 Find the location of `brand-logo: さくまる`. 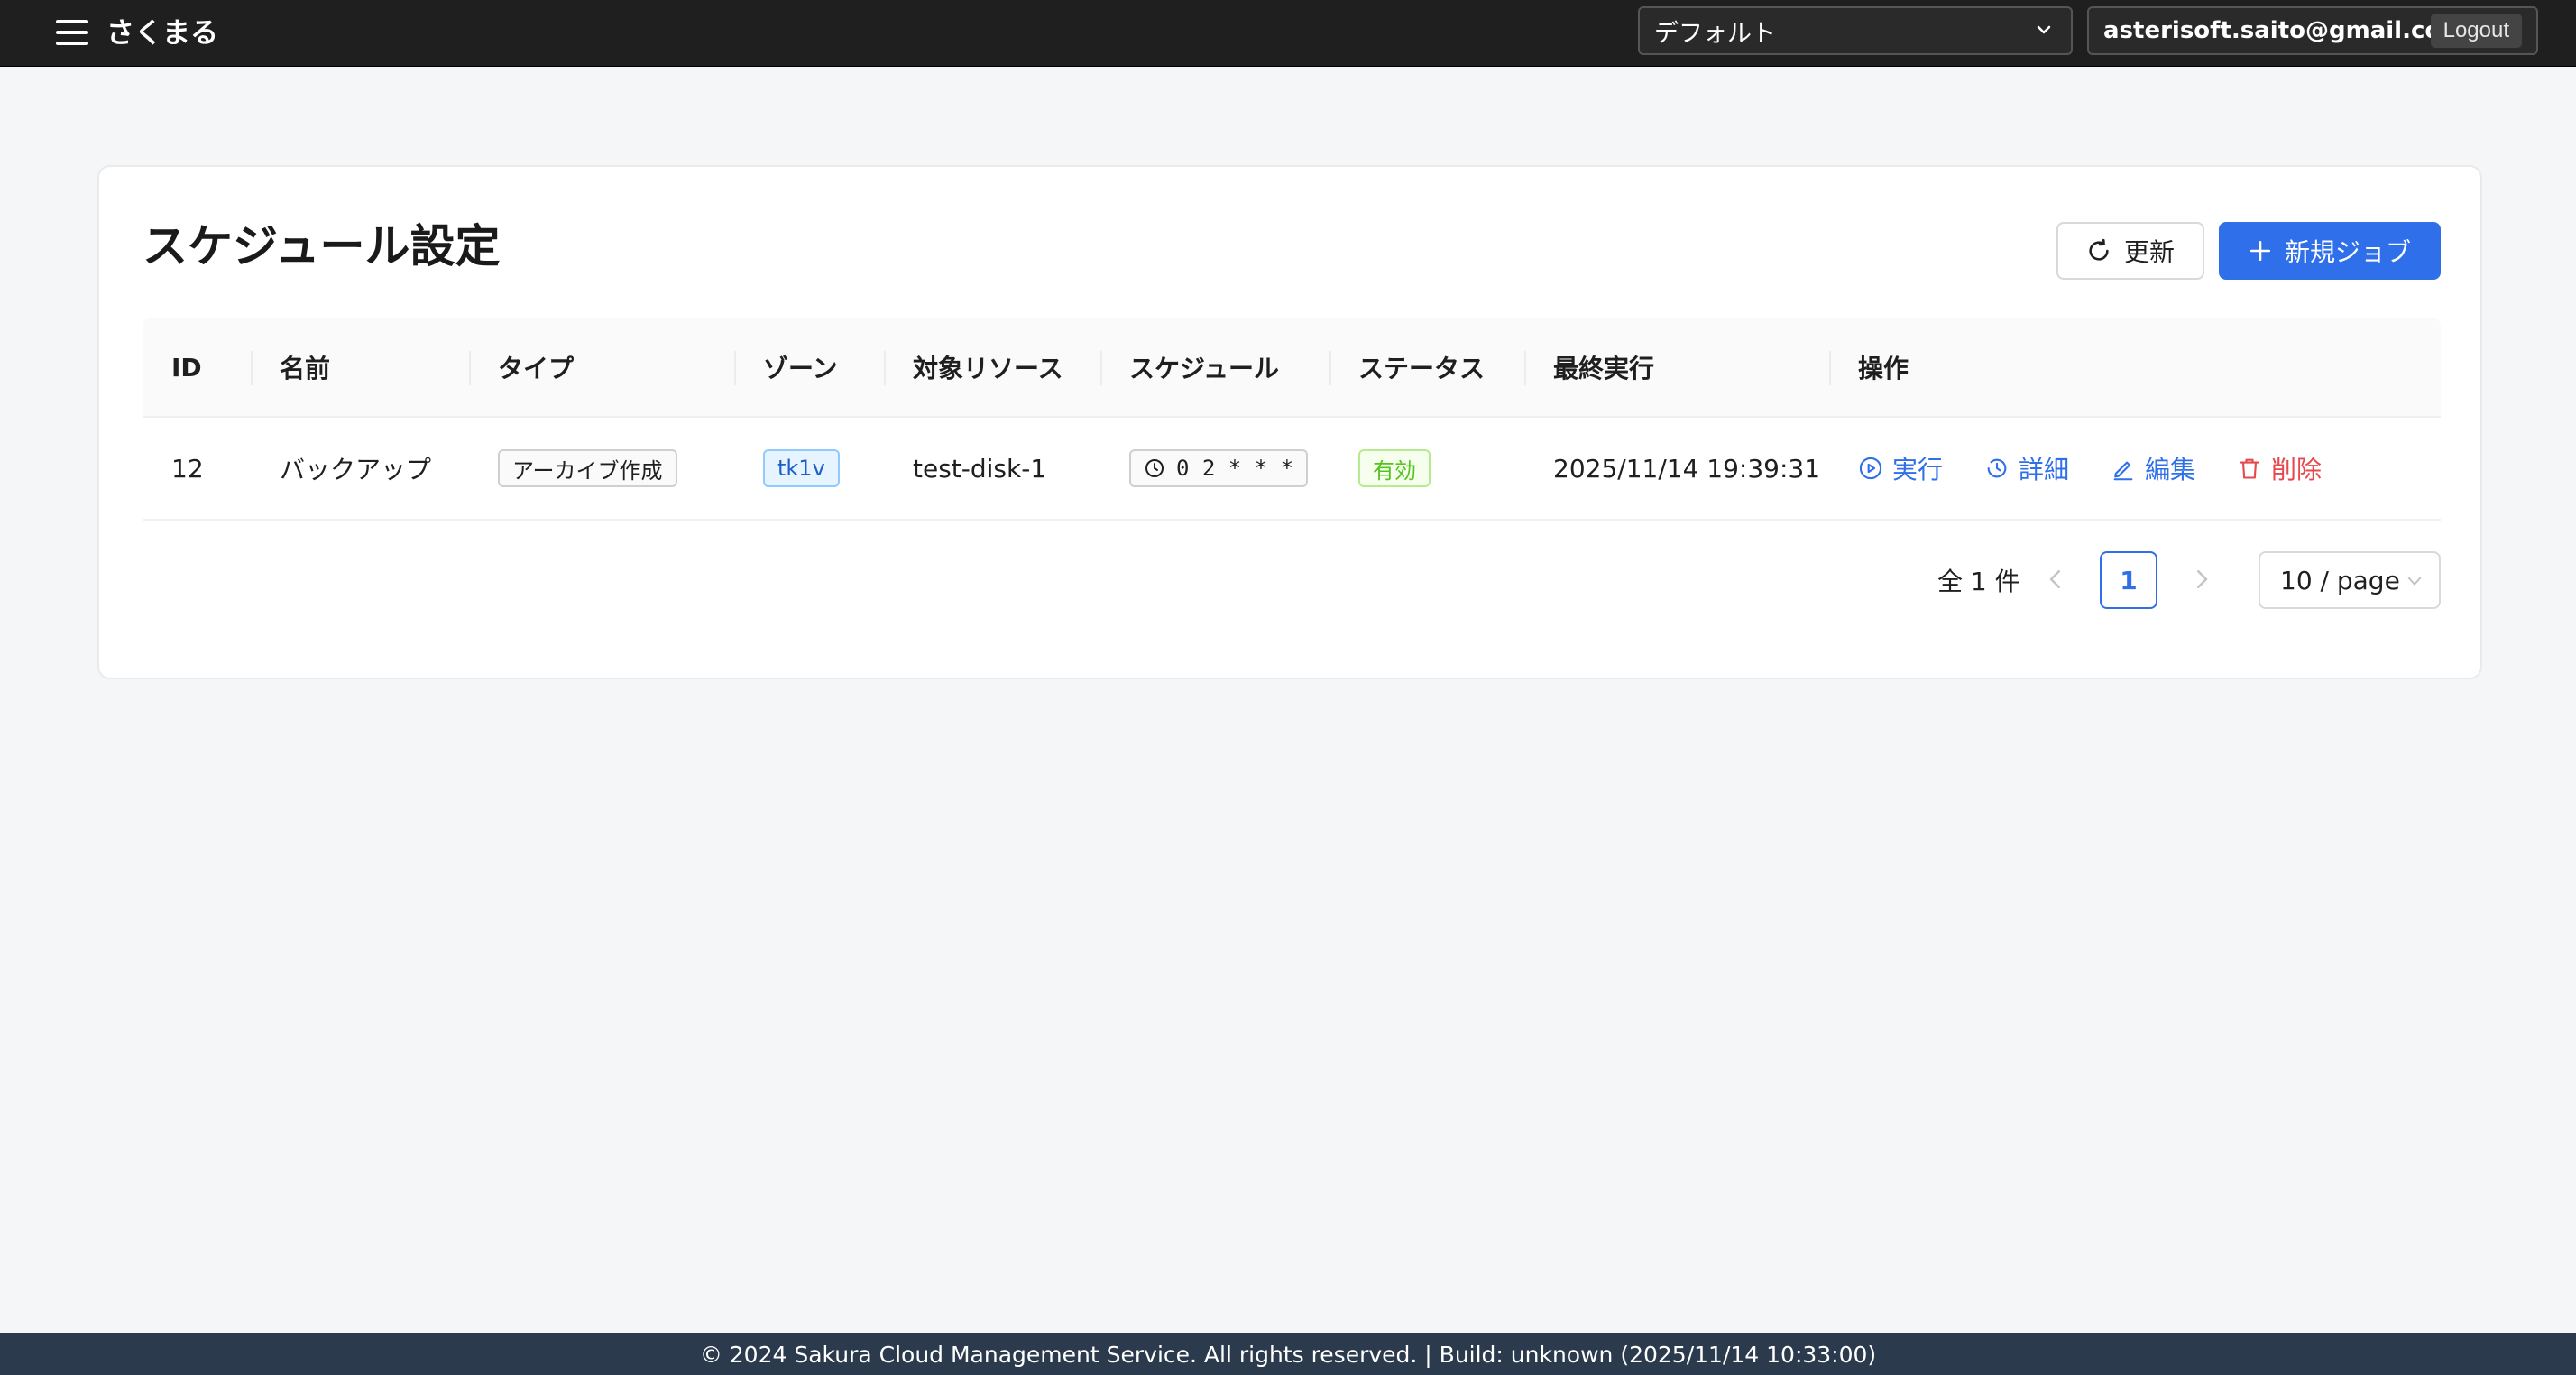

brand-logo: さくまる is located at coordinates (162, 33).